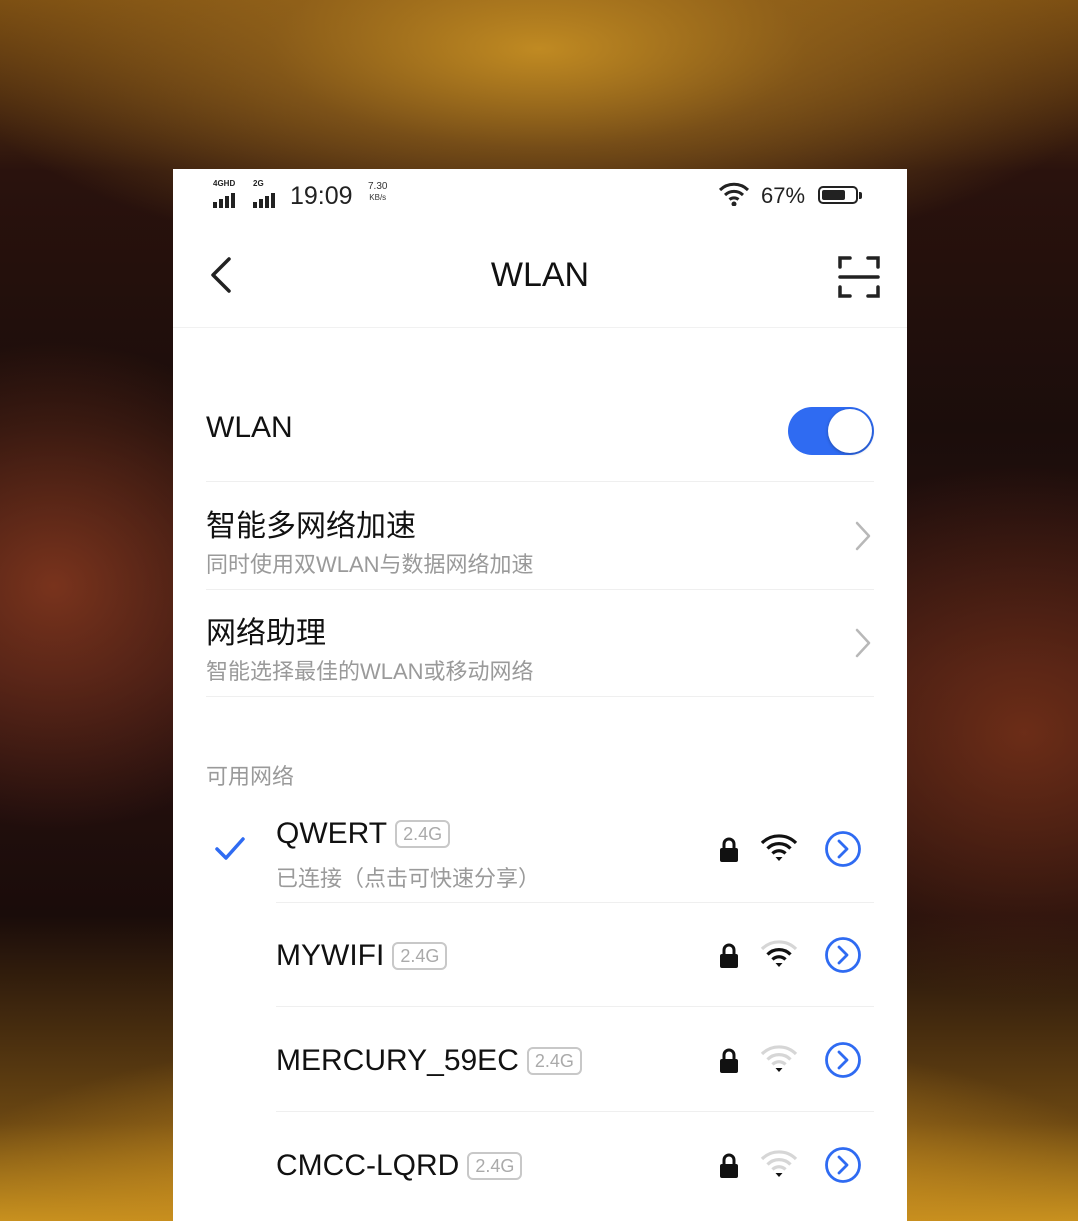  What do you see at coordinates (332, 833) in the screenshot?
I see `network-name: QWERT` at bounding box center [332, 833].